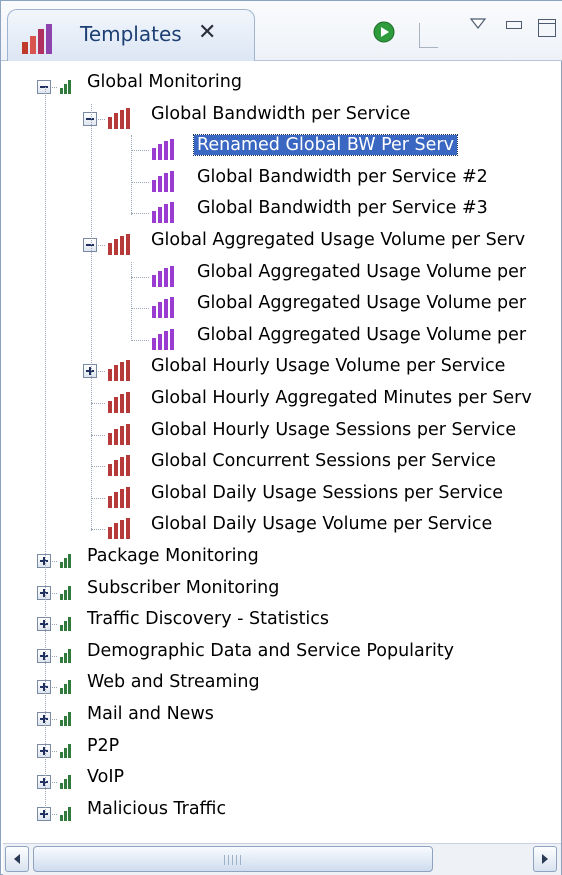 This screenshot has height=875, width=562. I want to click on chart-icon, so click(37, 39).